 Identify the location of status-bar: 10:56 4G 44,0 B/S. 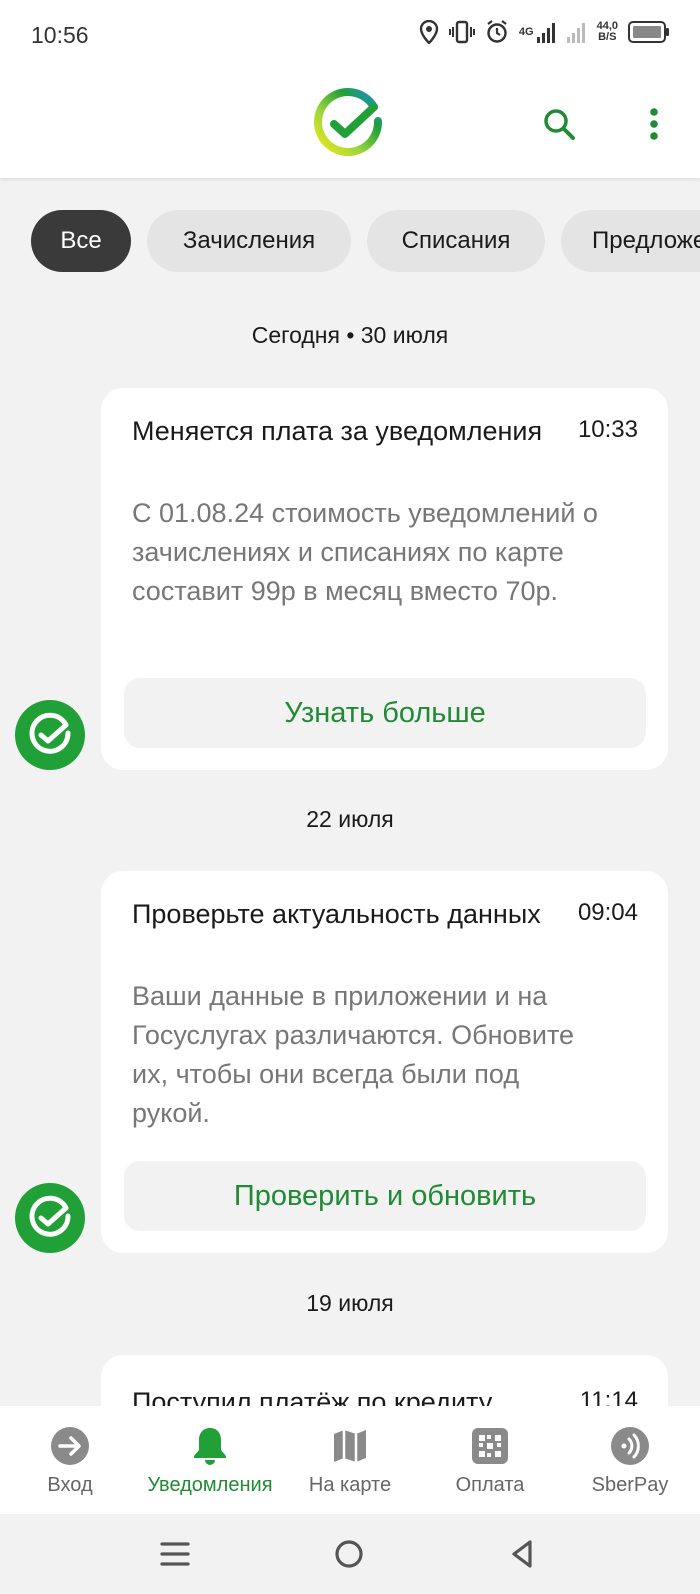
(350, 36).